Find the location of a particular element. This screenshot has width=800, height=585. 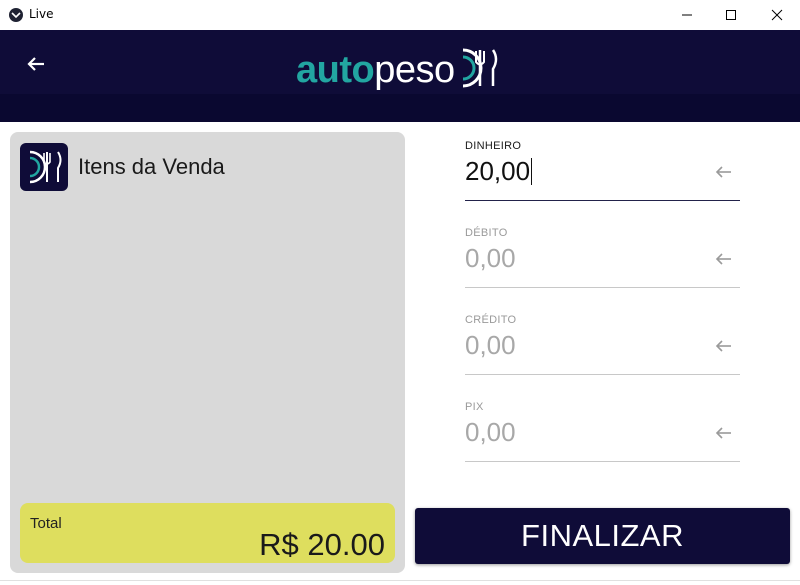

debit-backspace-button is located at coordinates (724, 259).